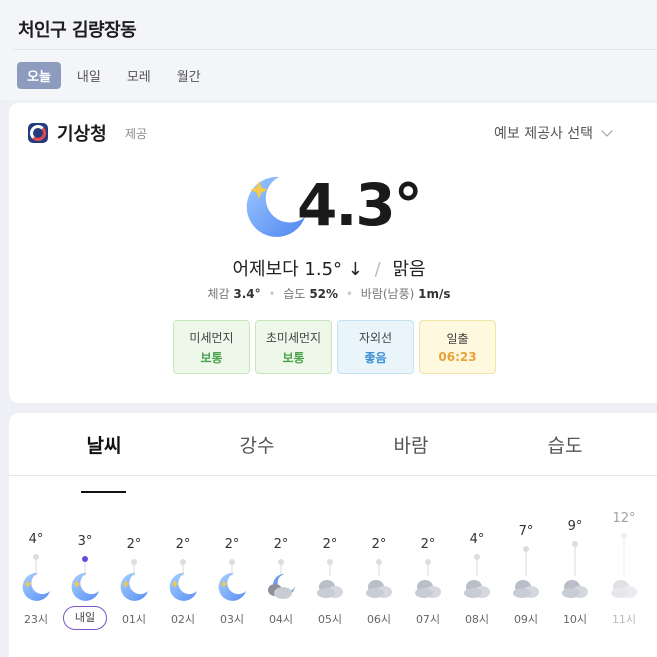 Image resolution: width=657 pixels, height=657 pixels. I want to click on hourly-item: 12° 11시, so click(624, 584).